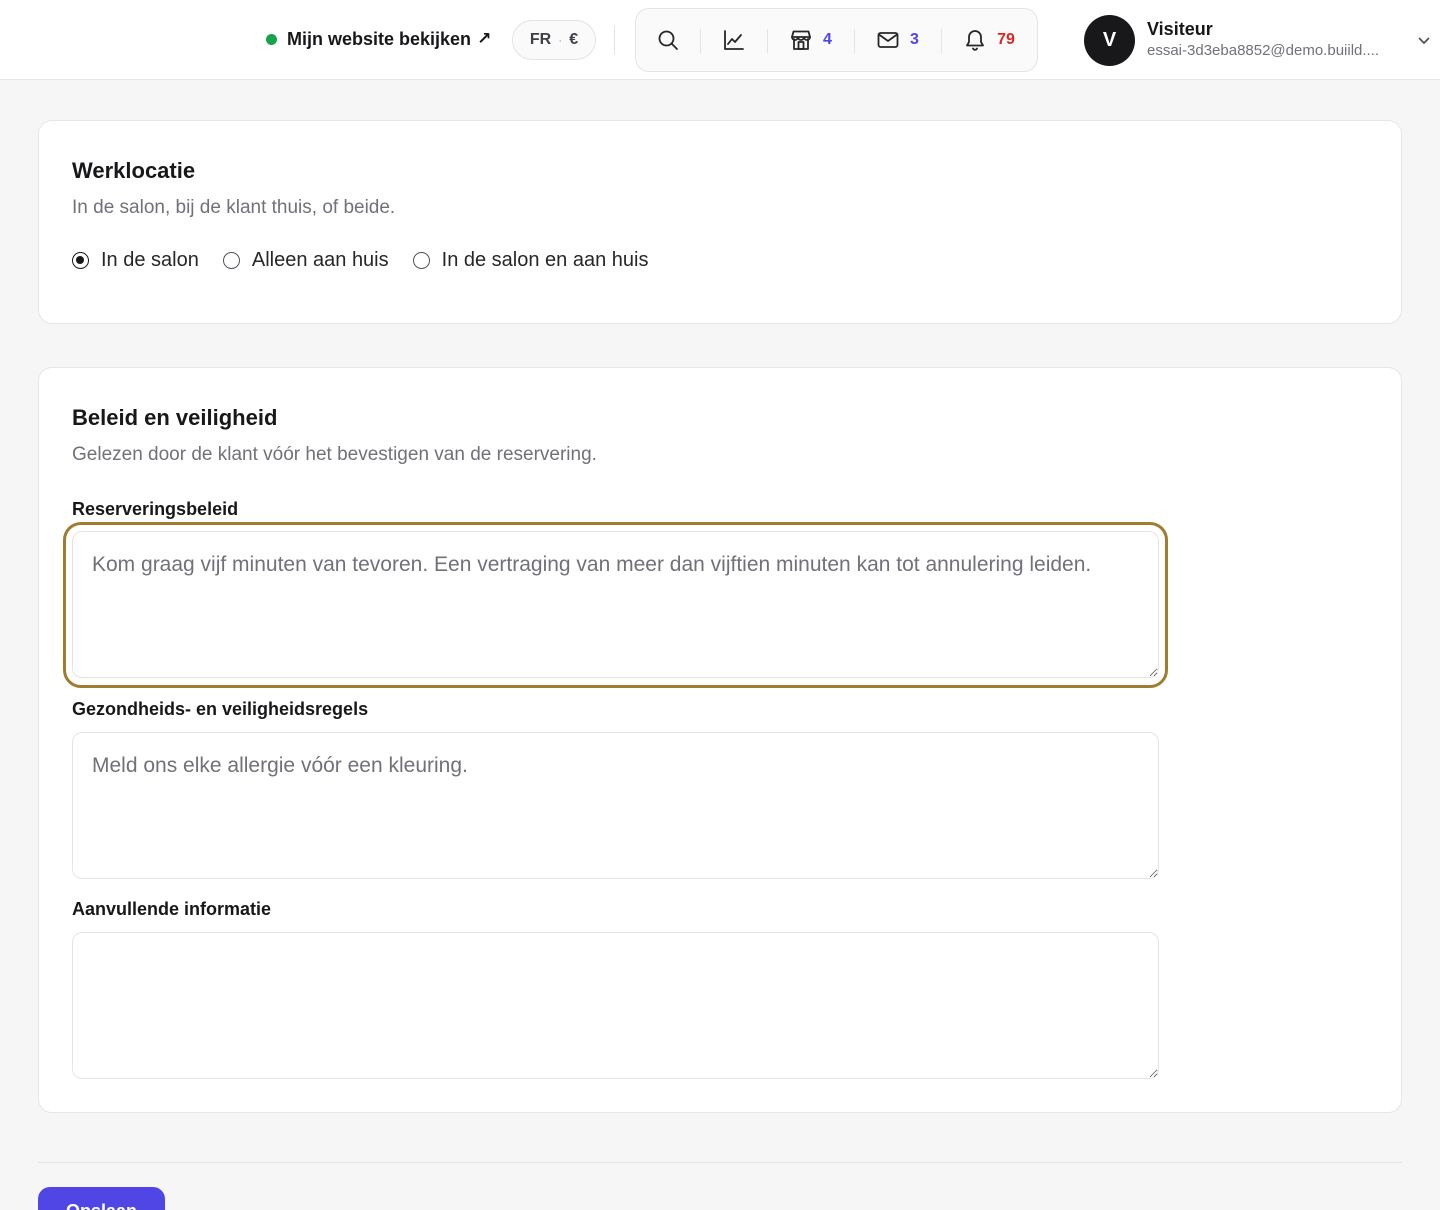 This screenshot has height=1210, width=1440. Describe the element at coordinates (615, 604) in the screenshot. I see `booking-policy-textarea` at that location.